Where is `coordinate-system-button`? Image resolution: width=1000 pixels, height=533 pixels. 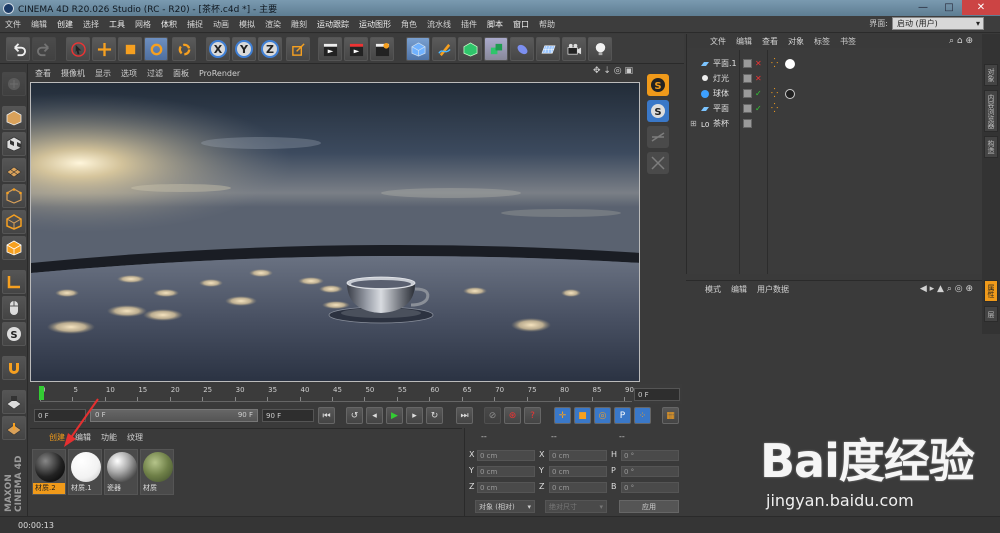
coordinate-system-button is located at coordinates (298, 49).